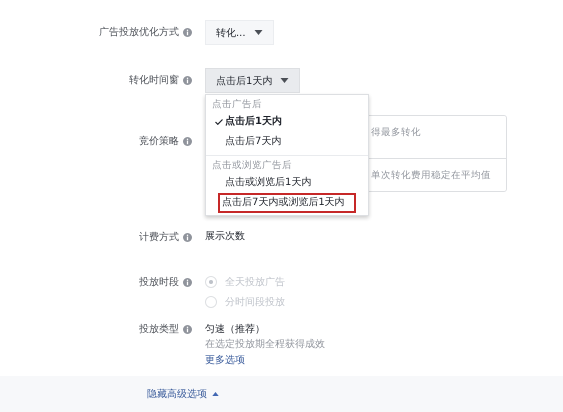  Describe the element at coordinates (287, 203) in the screenshot. I see `menu-option: 点击后7天内或浏览后1天内` at that location.